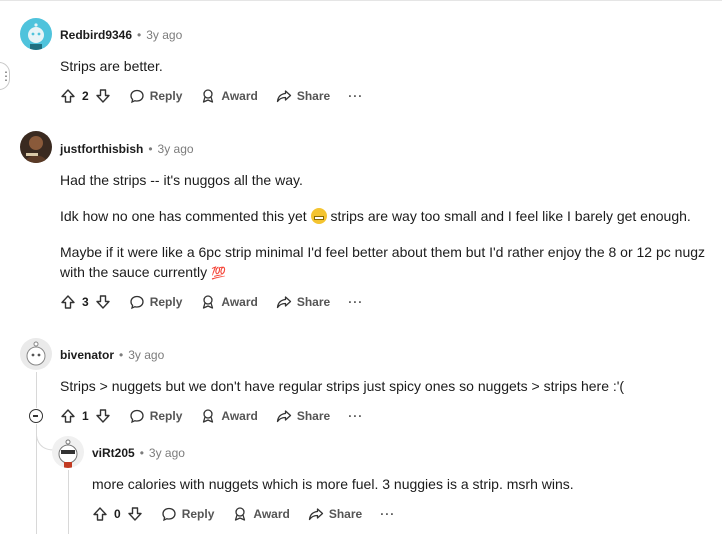 This screenshot has height=534, width=722. I want to click on profile-photo-avatar, so click(36, 149).